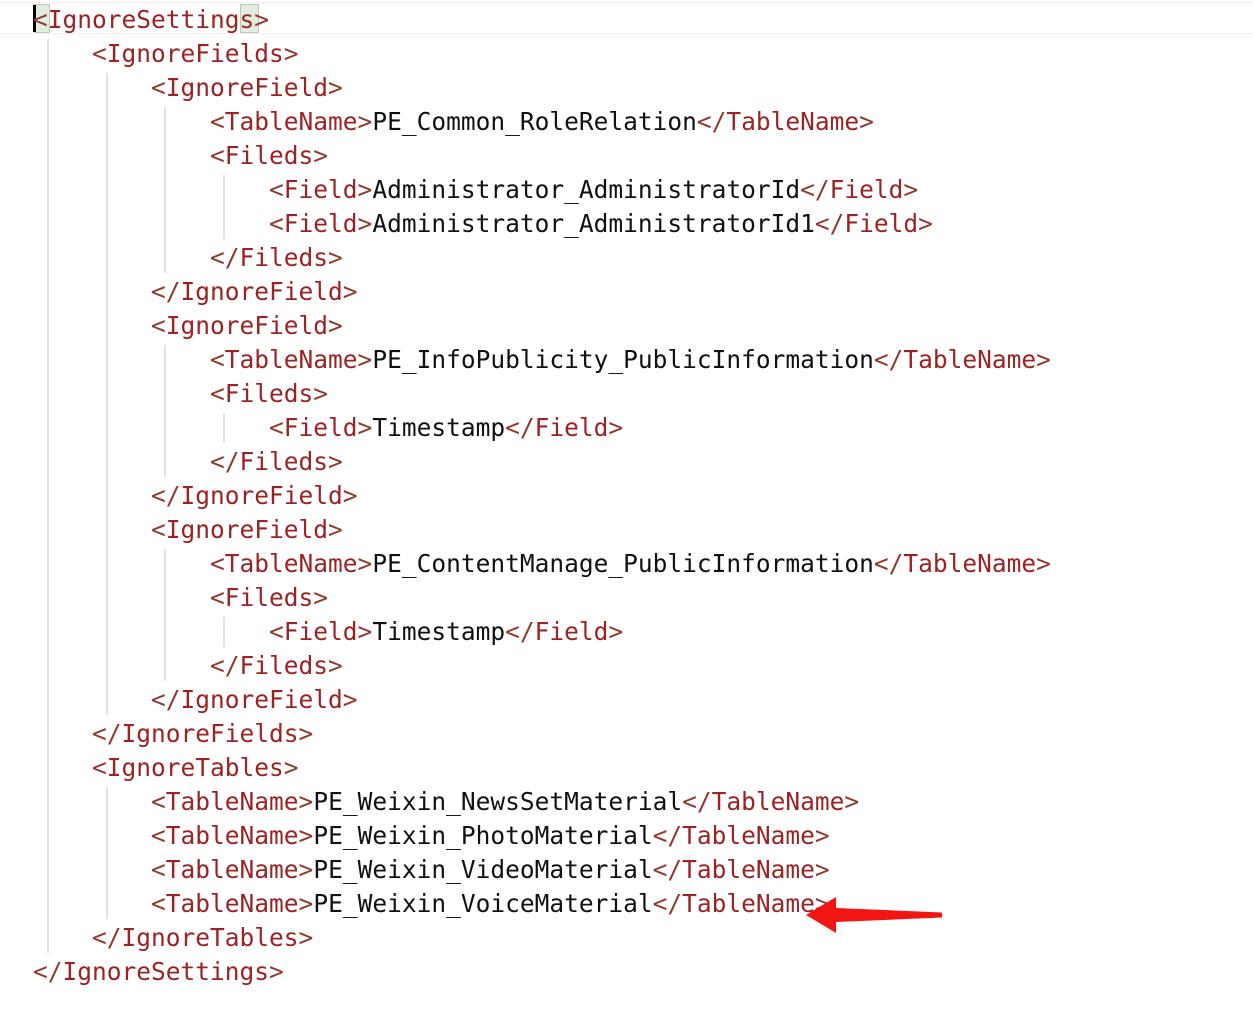  Describe the element at coordinates (166, 768) in the screenshot. I see `code-line: <IgnoreTables>` at that location.